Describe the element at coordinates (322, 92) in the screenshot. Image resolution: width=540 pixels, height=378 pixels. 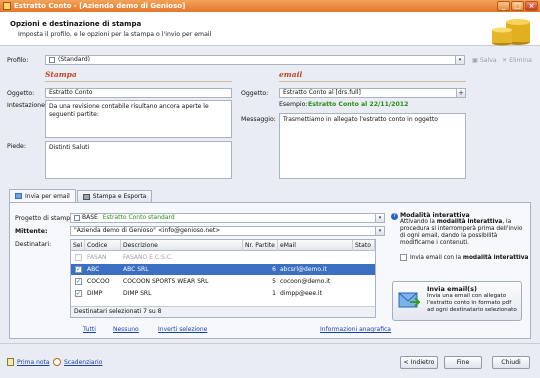
I see `email-oggetto-value: Estratto Conto al [drs.full]` at that location.